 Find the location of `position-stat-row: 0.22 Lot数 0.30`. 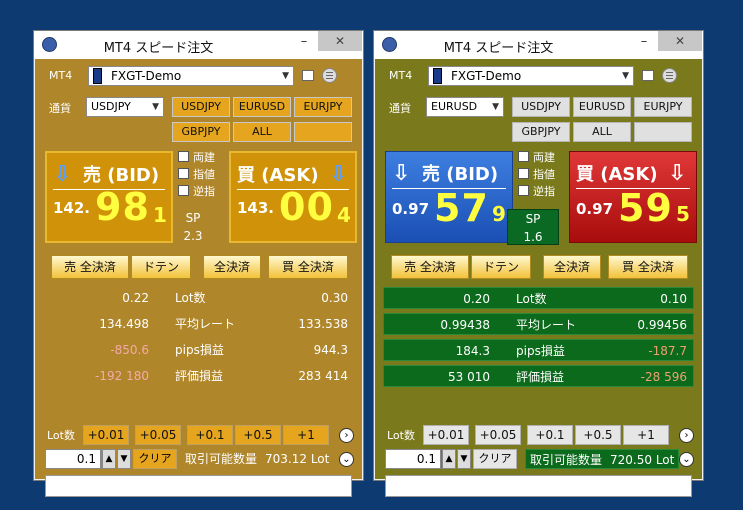

position-stat-row: 0.22 Lot数 0.30 is located at coordinates (198, 298).